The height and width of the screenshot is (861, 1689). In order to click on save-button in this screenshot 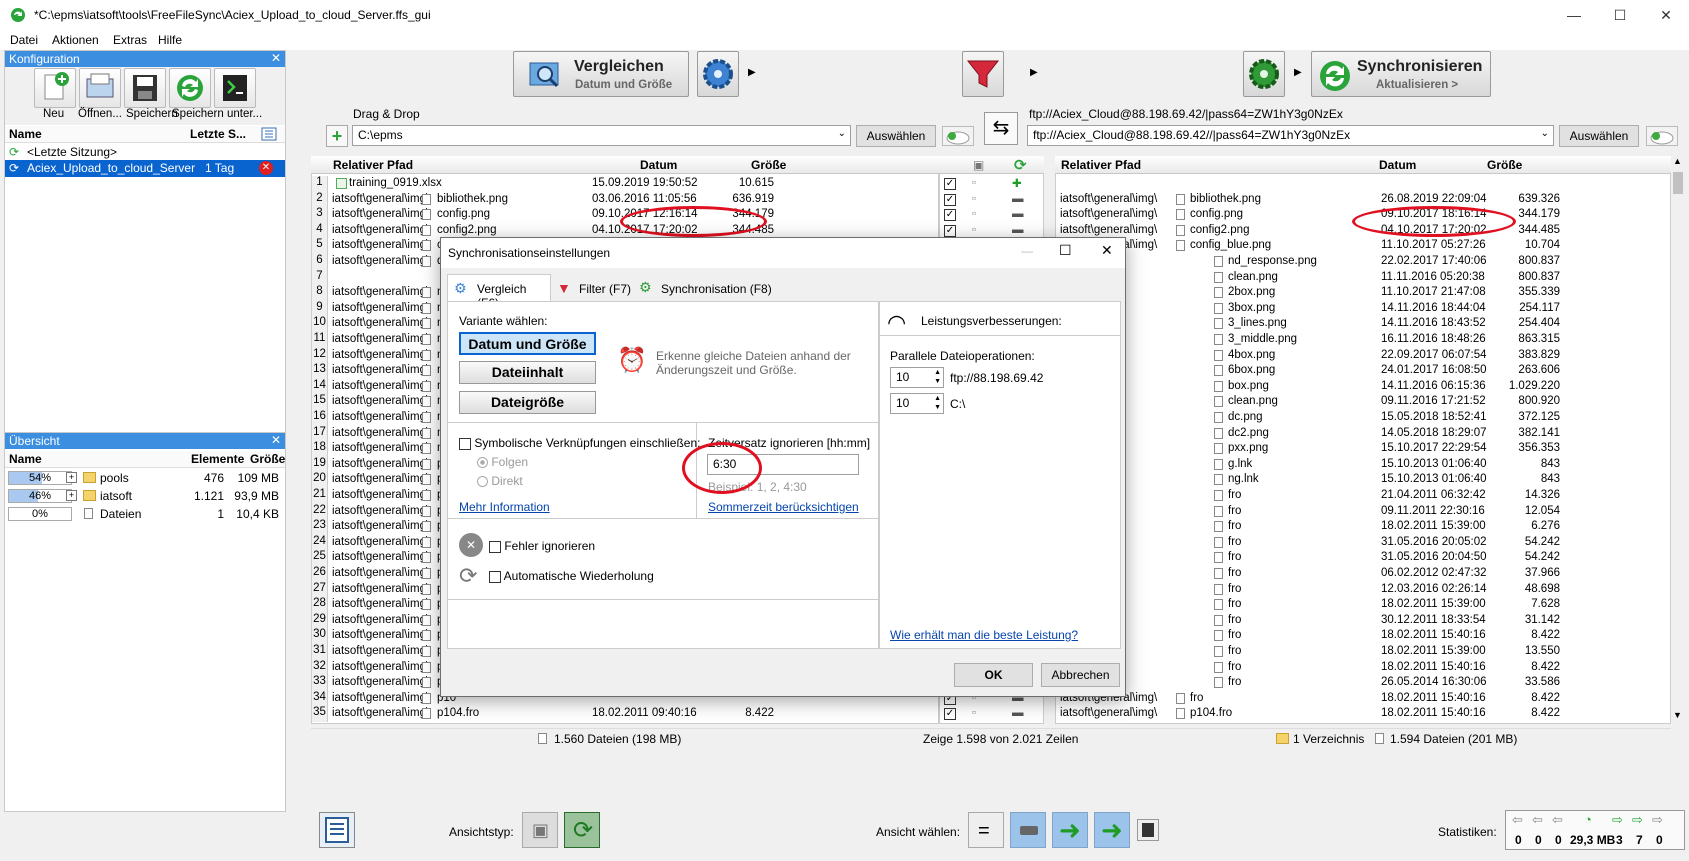, I will do `click(145, 88)`.